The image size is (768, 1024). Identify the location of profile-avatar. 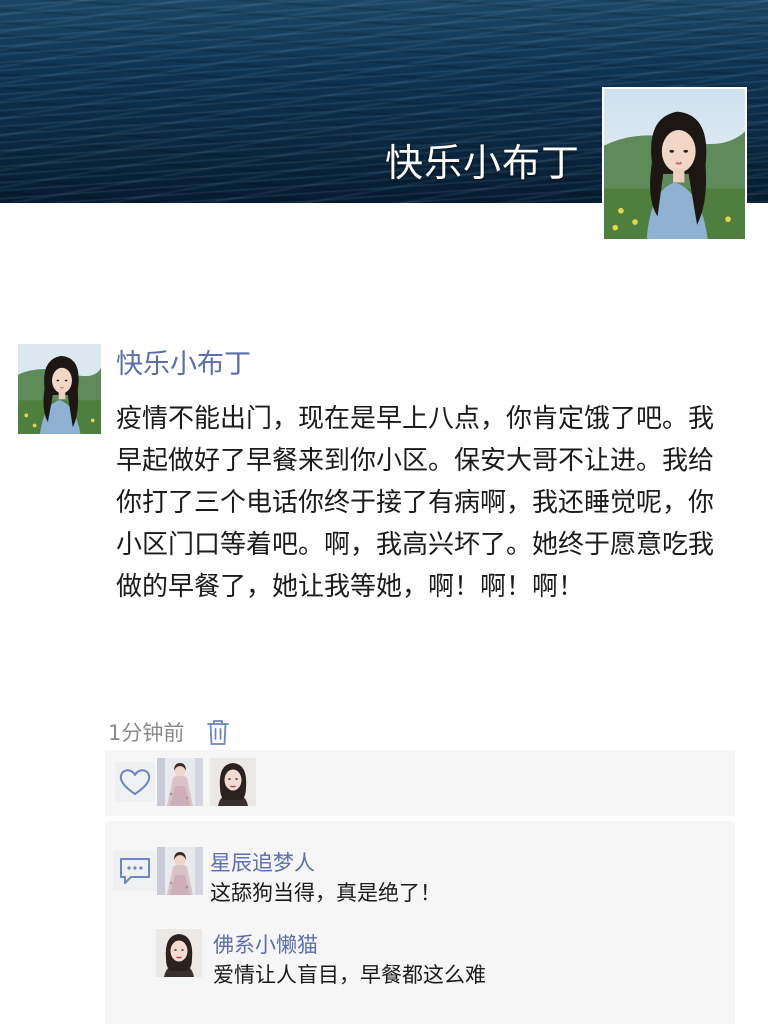
(674, 164).